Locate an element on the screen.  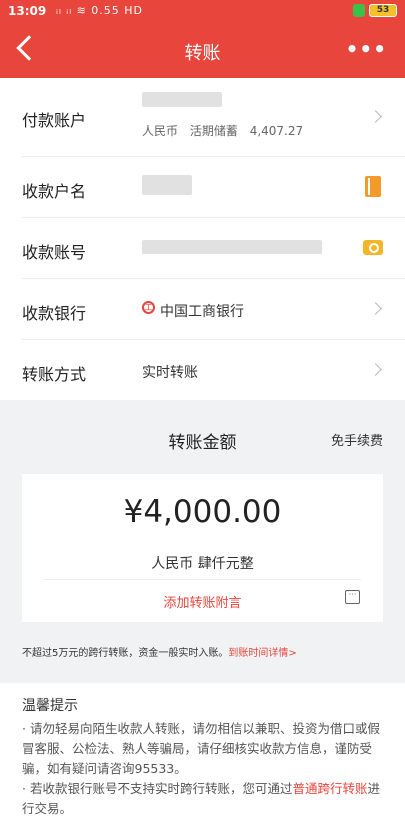
transfer-method-row: 转账方式 实时转账 is located at coordinates (213, 370).